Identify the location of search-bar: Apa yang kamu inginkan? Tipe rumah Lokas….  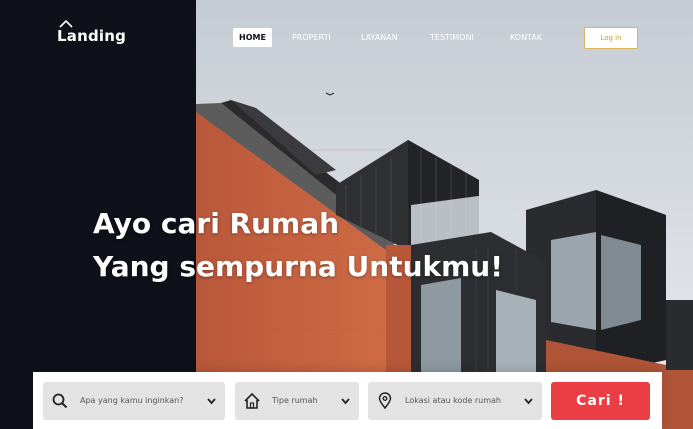
(347, 400).